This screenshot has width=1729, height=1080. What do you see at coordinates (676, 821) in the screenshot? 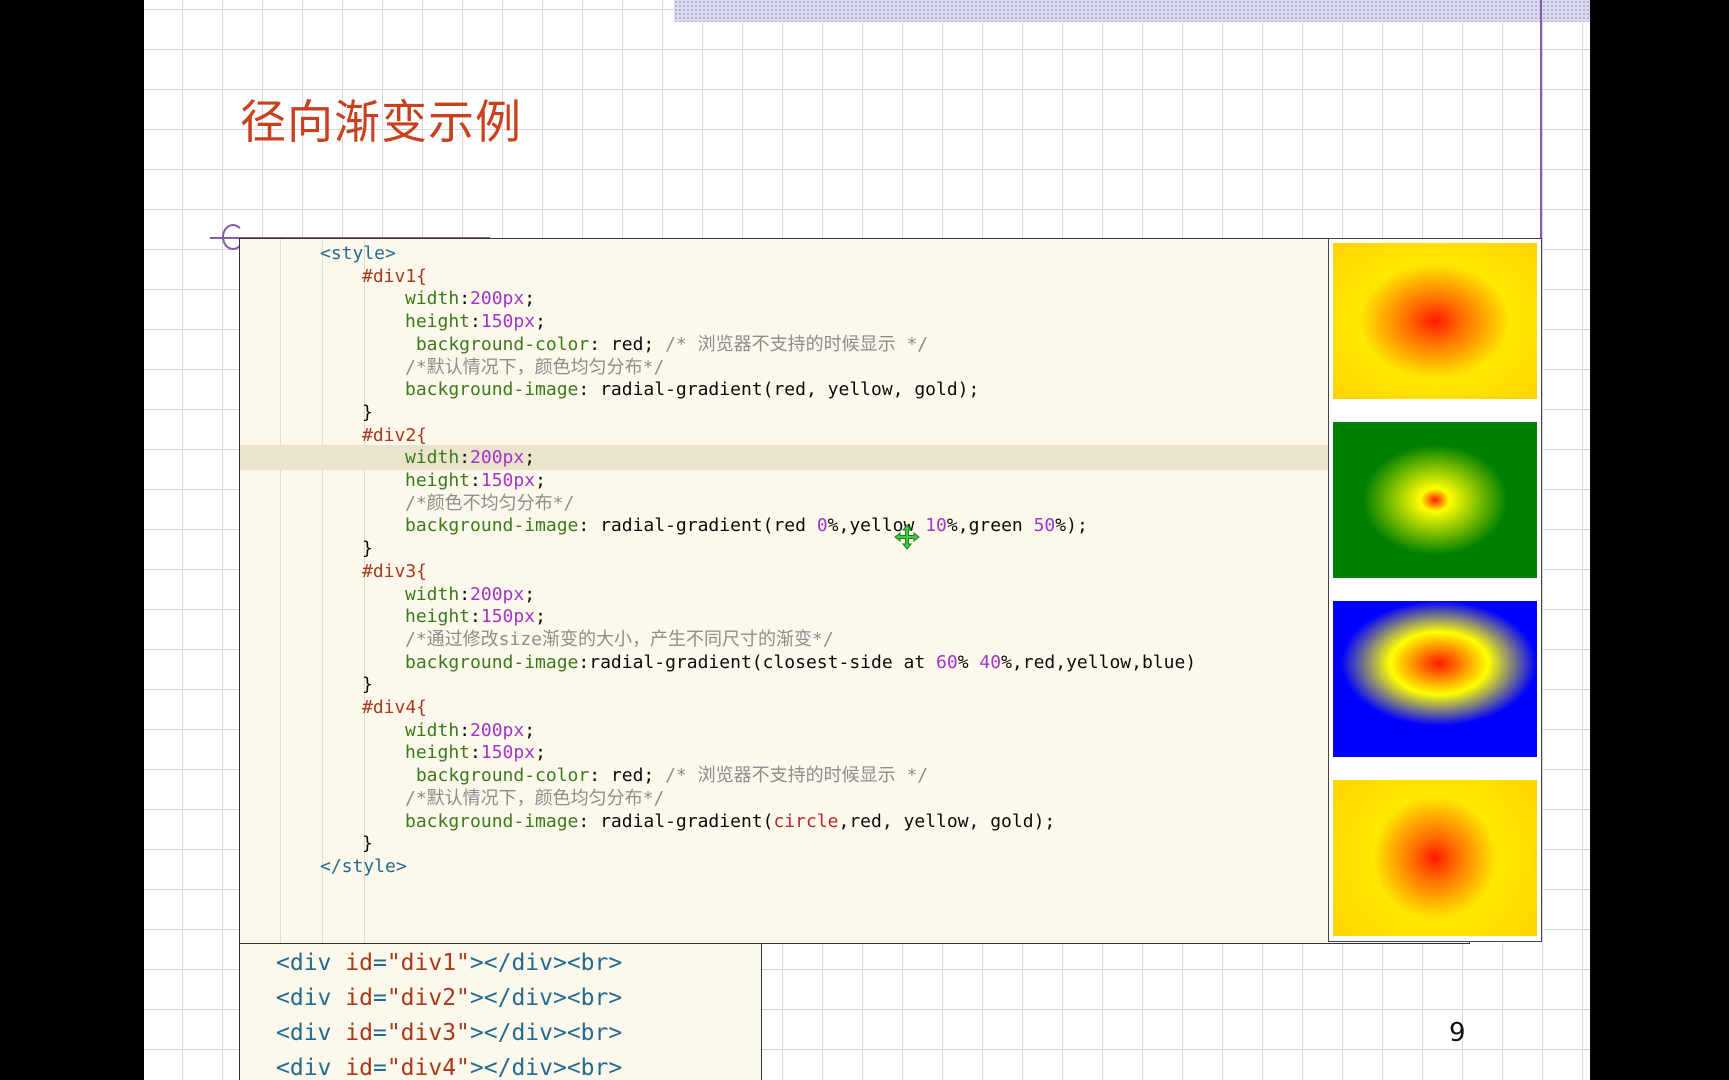
I see `code-token: : radial-gradient(` at bounding box center [676, 821].